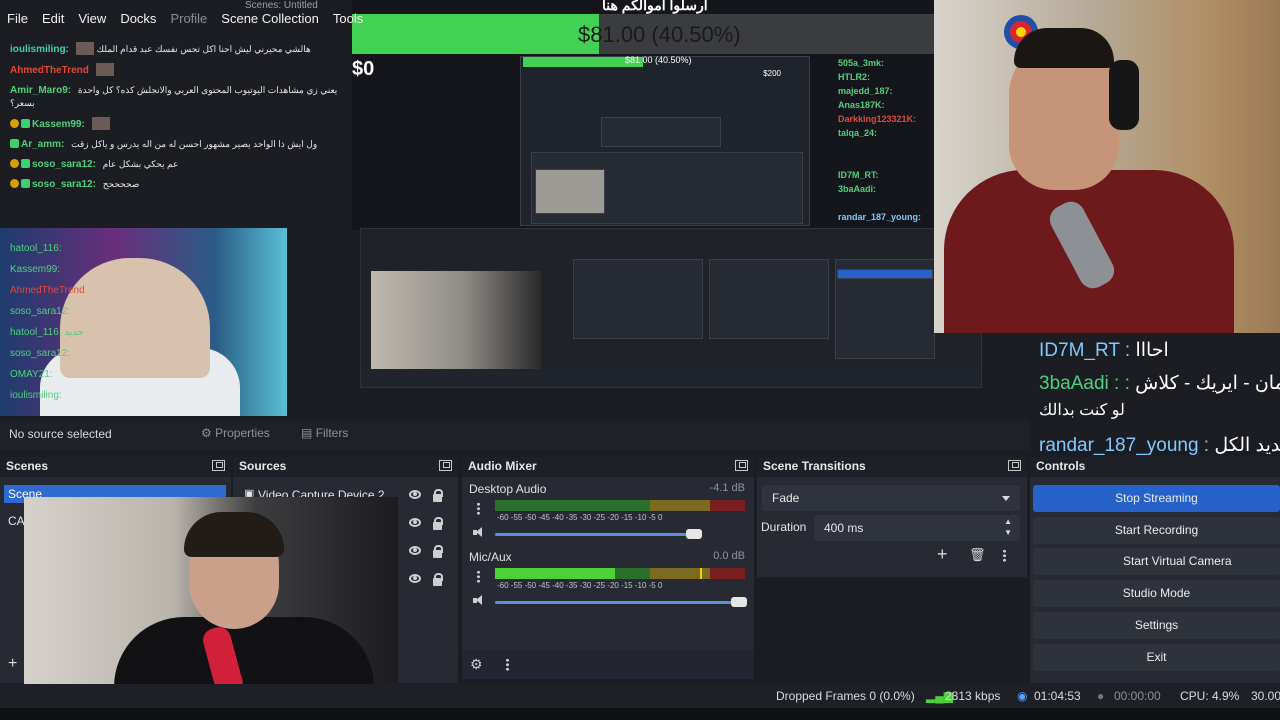  Describe the element at coordinates (570, 191) in the screenshot. I see `nested-cam` at that location.